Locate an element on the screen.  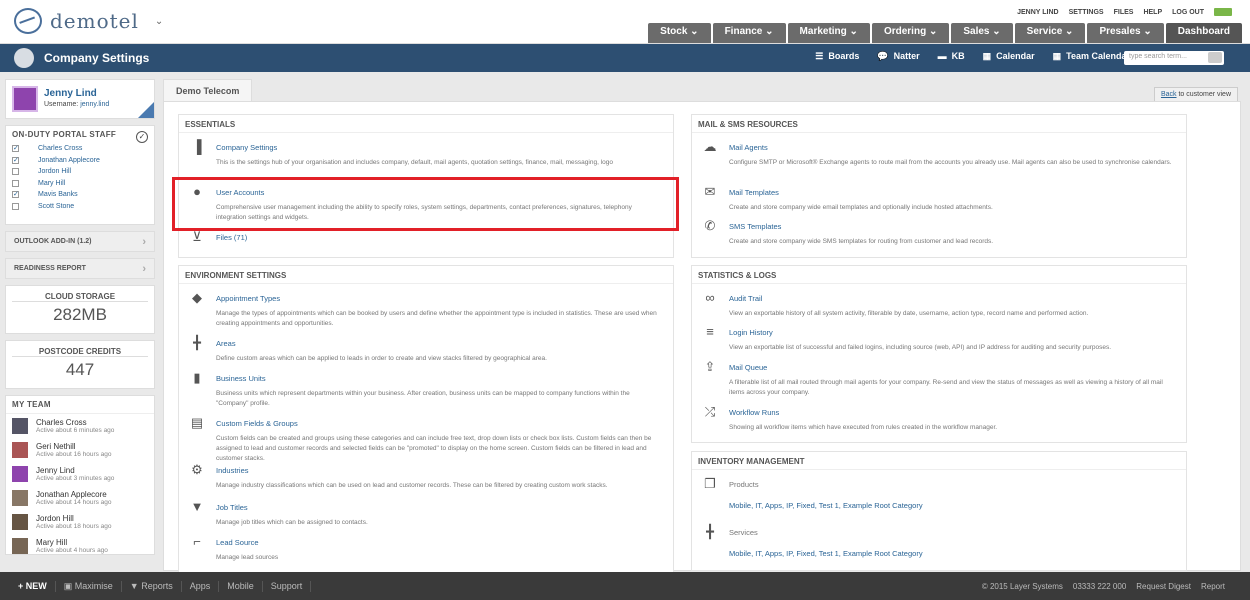
footer-maximise: ▣ Maximise is located at coordinates (89, 586).